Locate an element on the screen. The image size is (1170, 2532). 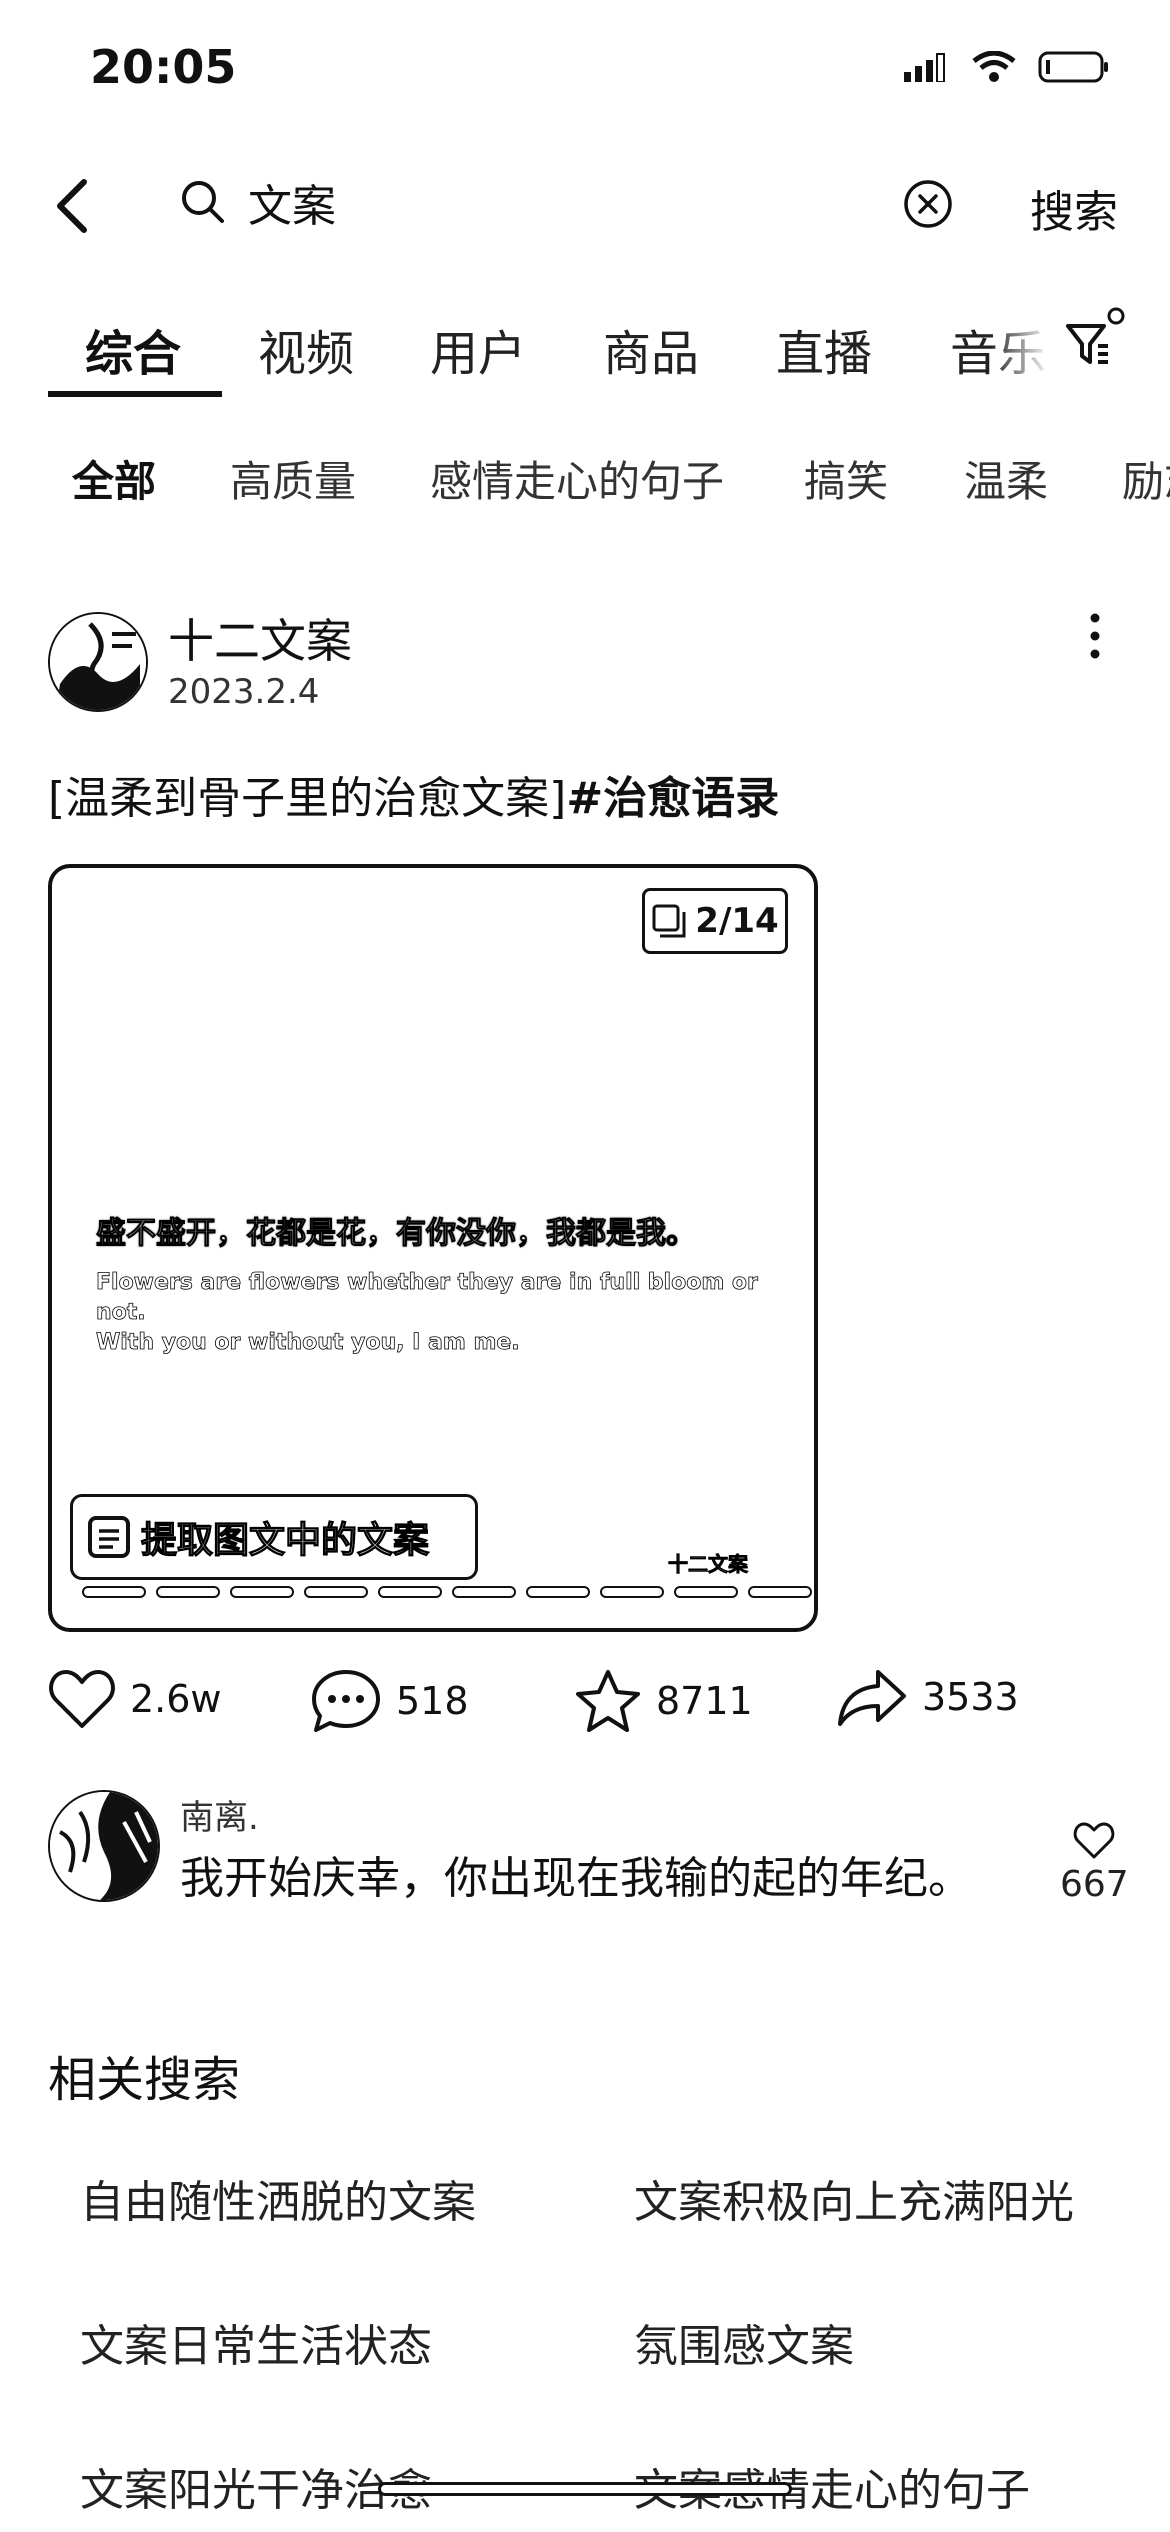
post-date: 2023.2.4 is located at coordinates (244, 692).